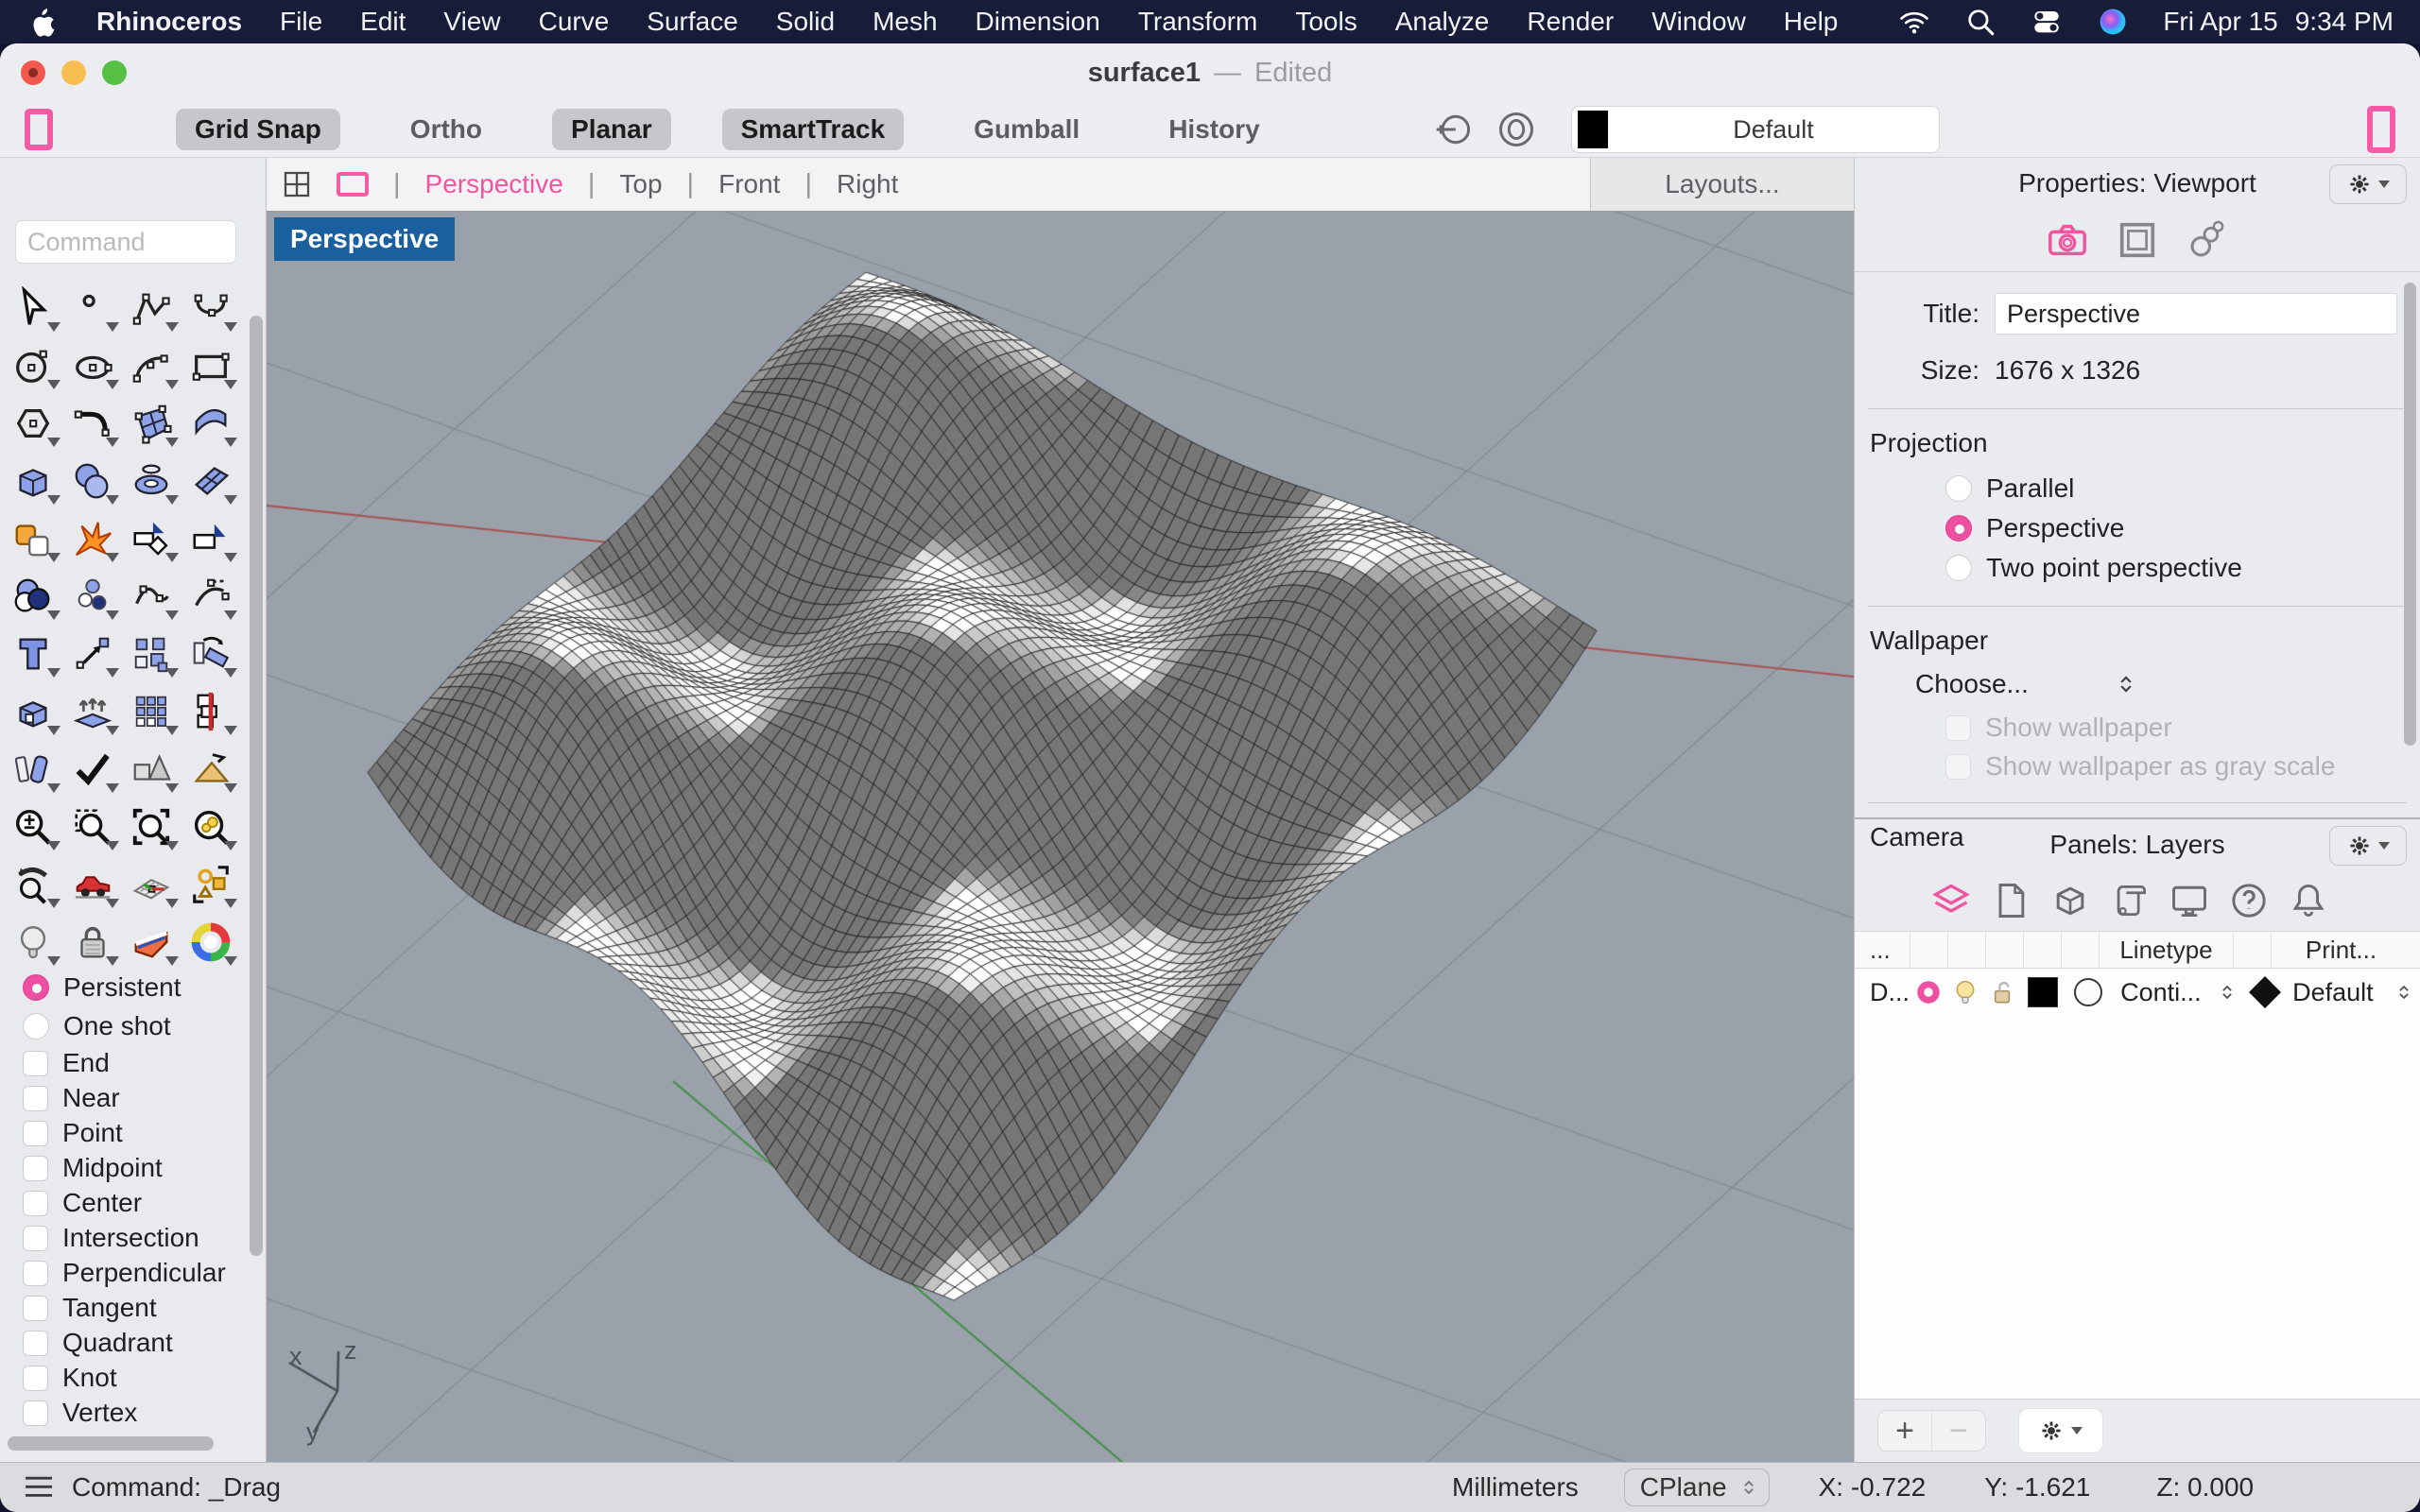 This screenshot has height=1512, width=2420. I want to click on snap-intersection-checkbox: Intersection, so click(124, 1237).